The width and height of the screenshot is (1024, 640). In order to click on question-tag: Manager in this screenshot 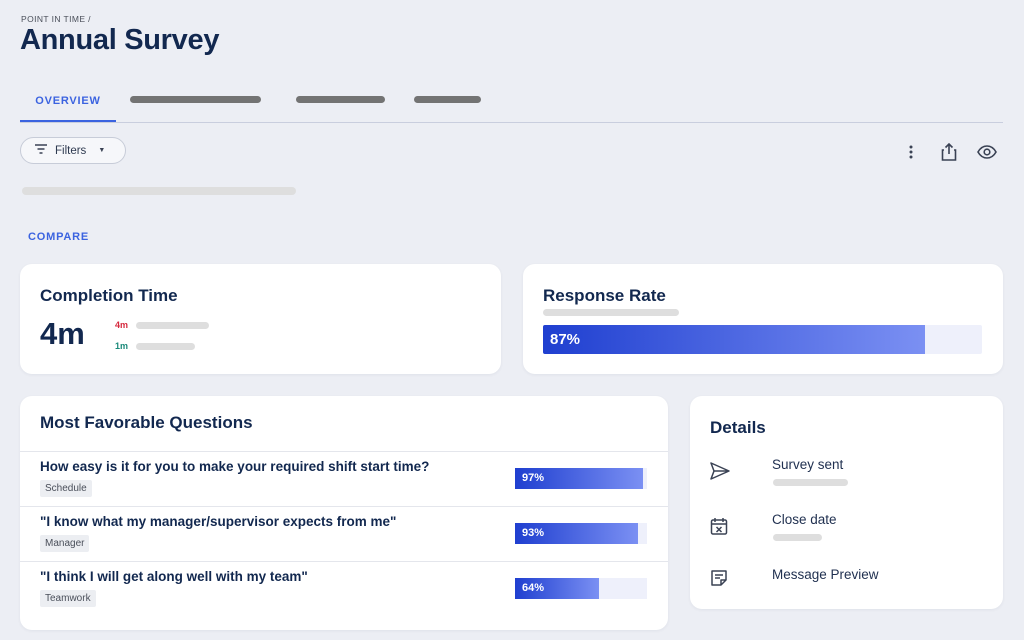, I will do `click(65, 543)`.